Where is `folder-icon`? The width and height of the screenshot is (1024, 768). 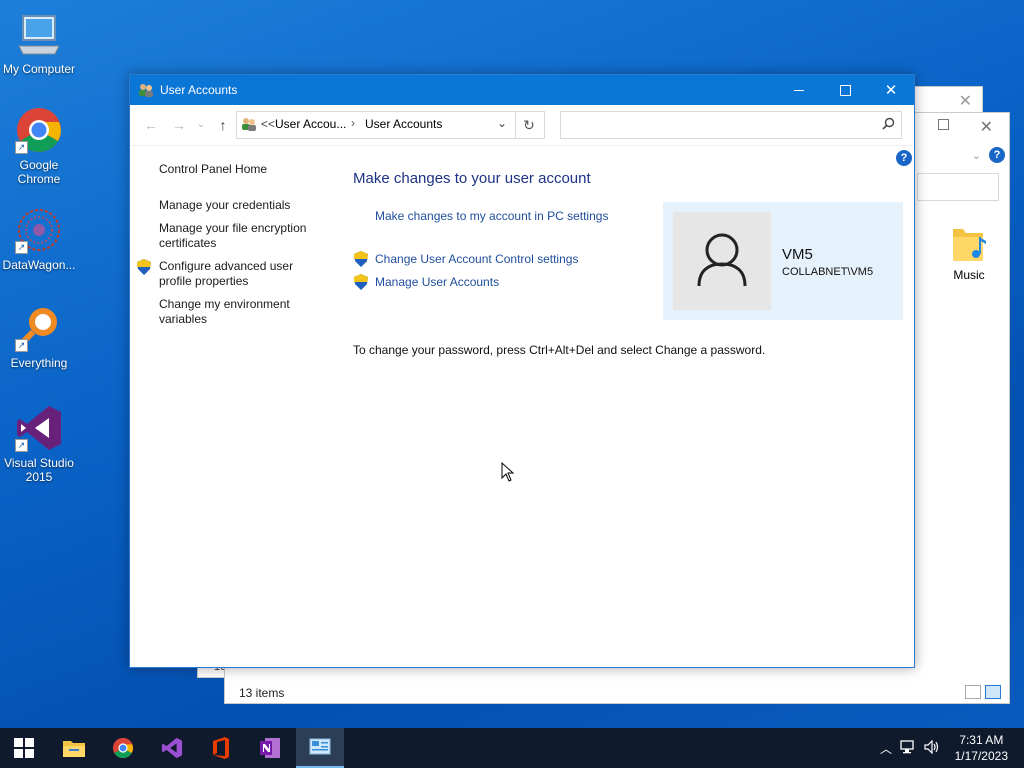
folder-icon is located at coordinates (74, 749).